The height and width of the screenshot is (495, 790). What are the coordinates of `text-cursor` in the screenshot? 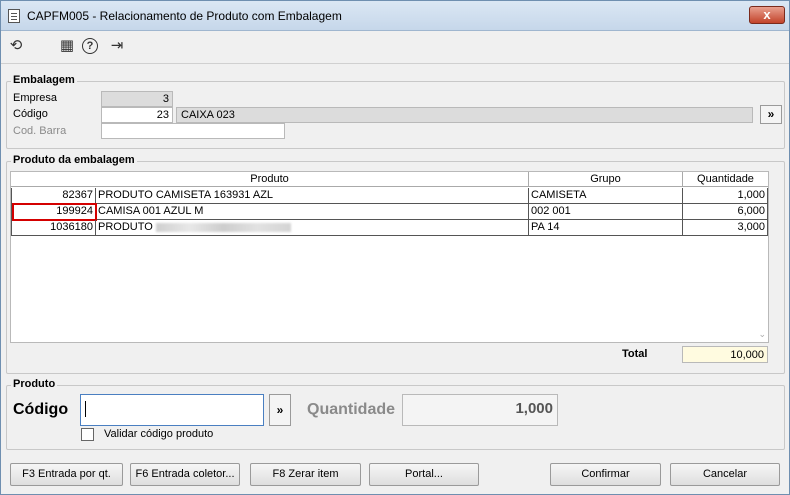 It's located at (85, 409).